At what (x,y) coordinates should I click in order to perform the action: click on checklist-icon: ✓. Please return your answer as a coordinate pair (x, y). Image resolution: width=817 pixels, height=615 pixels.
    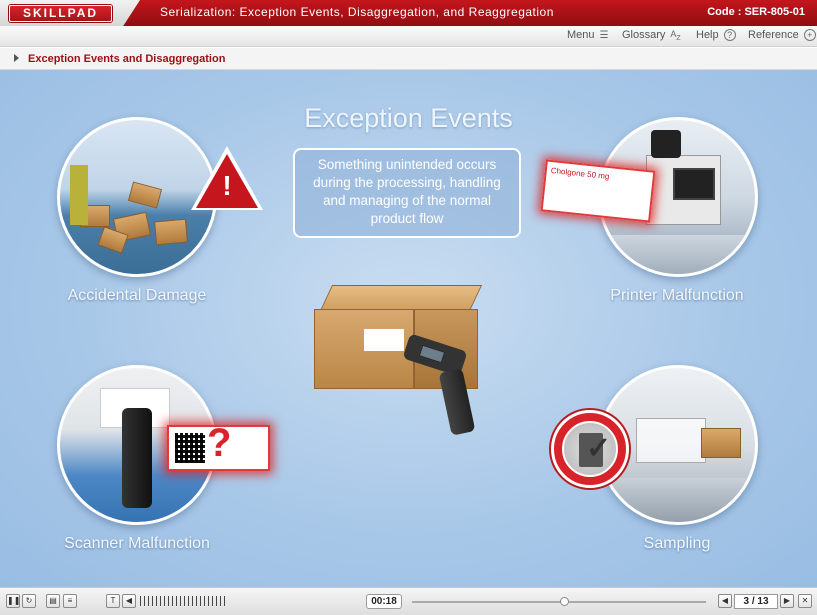
    Looking at the image, I should click on (590, 449).